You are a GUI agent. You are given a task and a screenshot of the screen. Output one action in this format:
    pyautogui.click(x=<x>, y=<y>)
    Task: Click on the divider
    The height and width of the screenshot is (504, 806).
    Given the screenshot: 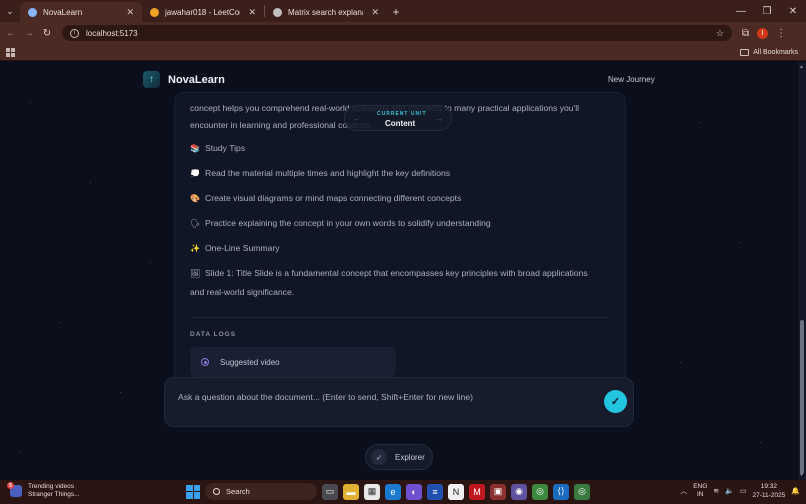 What is the action you would take?
    pyautogui.click(x=400, y=317)
    